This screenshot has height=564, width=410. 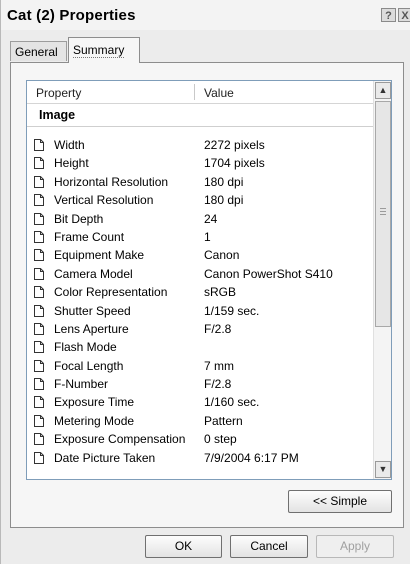 I want to click on column-divider, so click(x=194, y=92).